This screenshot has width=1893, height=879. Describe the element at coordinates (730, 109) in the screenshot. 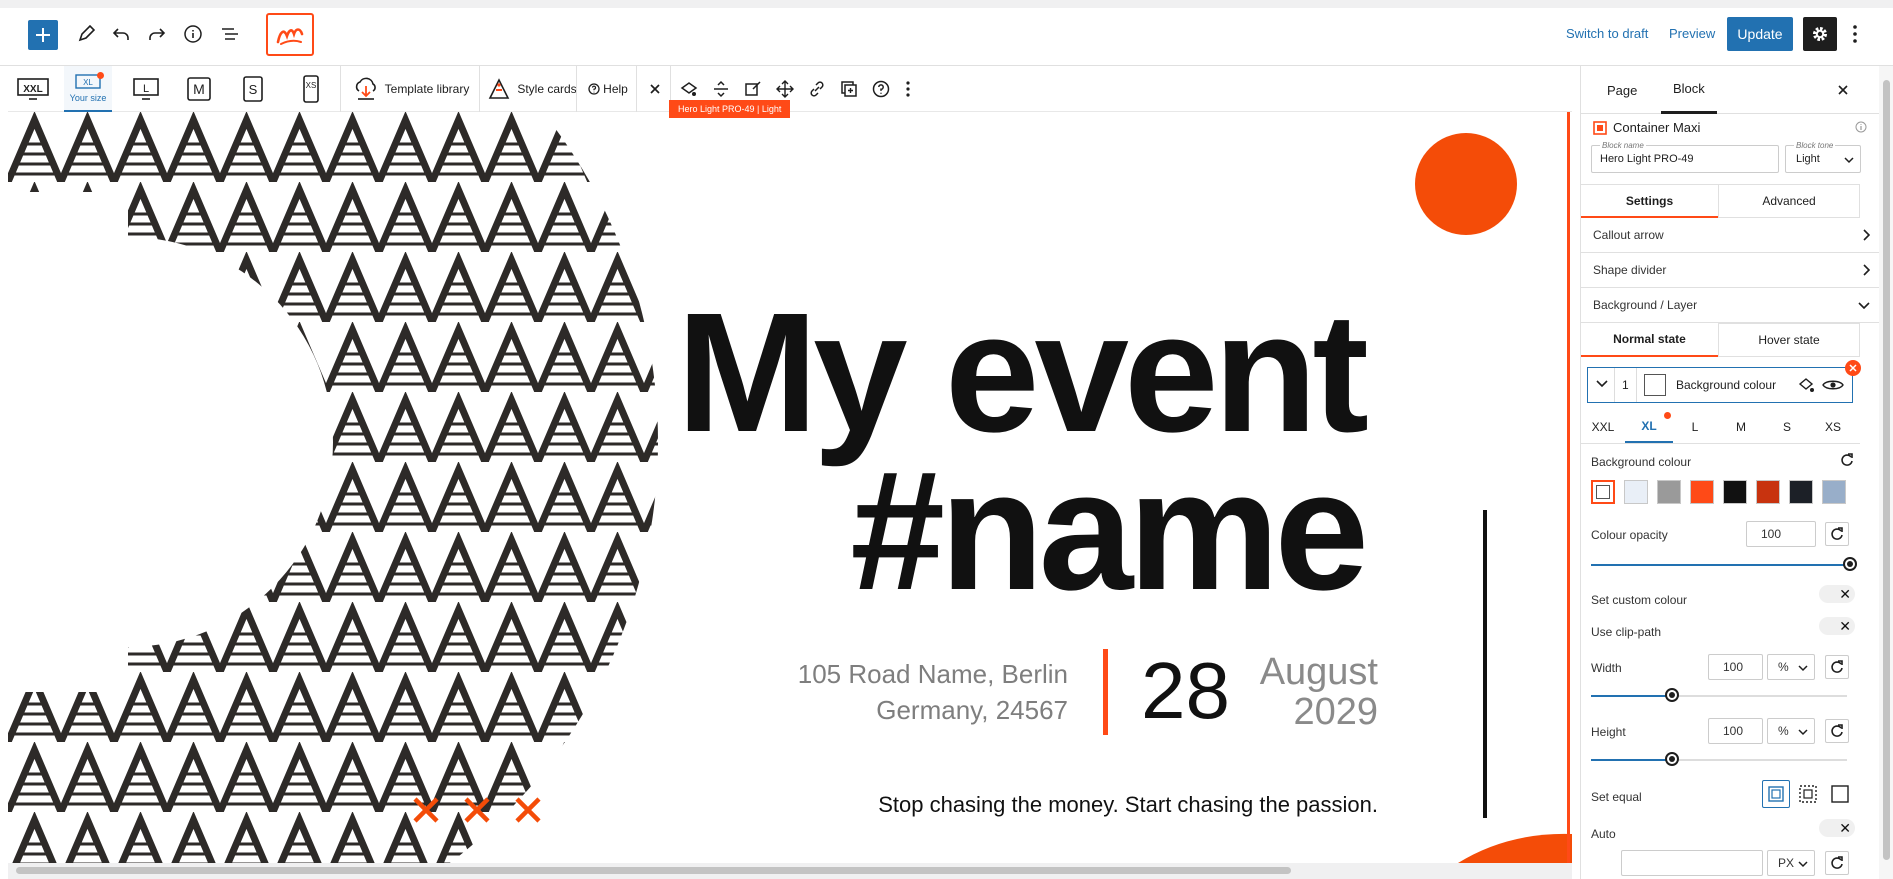

I see `block-name-chip: Hero Light PRO-49 | Light` at that location.